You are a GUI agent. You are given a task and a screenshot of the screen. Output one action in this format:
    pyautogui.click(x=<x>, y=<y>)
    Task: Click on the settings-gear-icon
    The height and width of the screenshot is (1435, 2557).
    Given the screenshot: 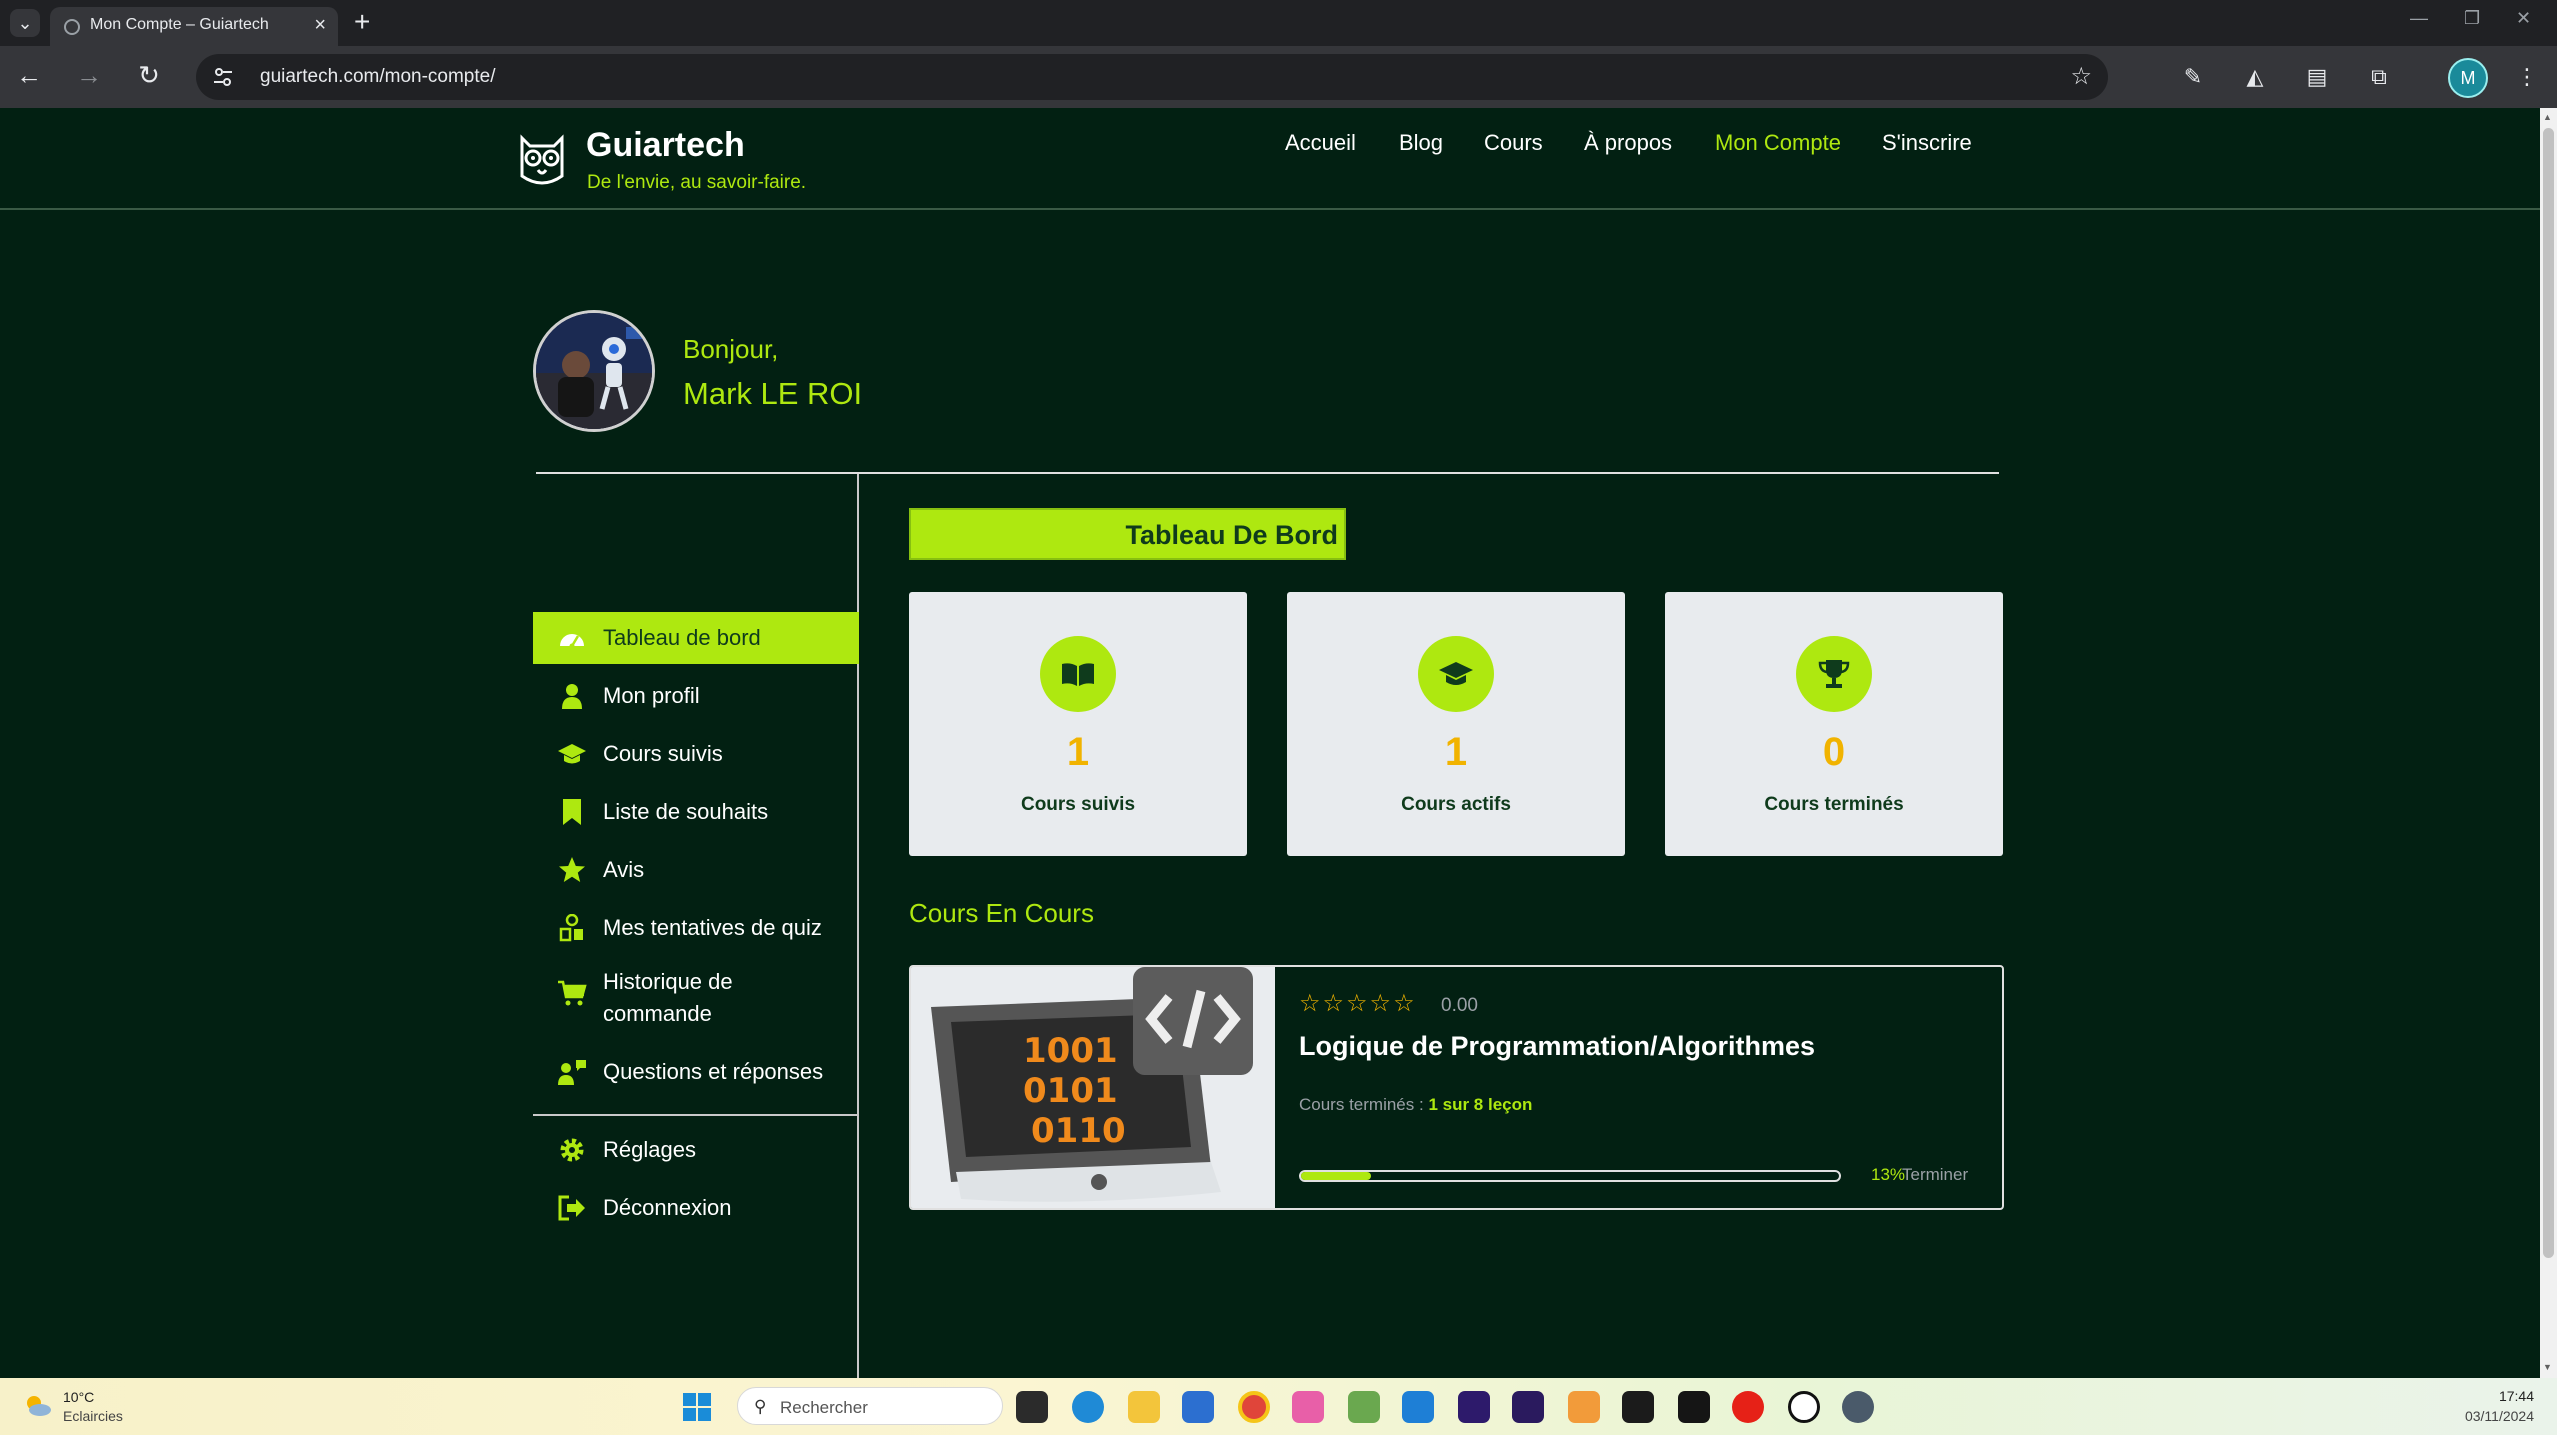 What is the action you would take?
    pyautogui.click(x=1858, y=1407)
    